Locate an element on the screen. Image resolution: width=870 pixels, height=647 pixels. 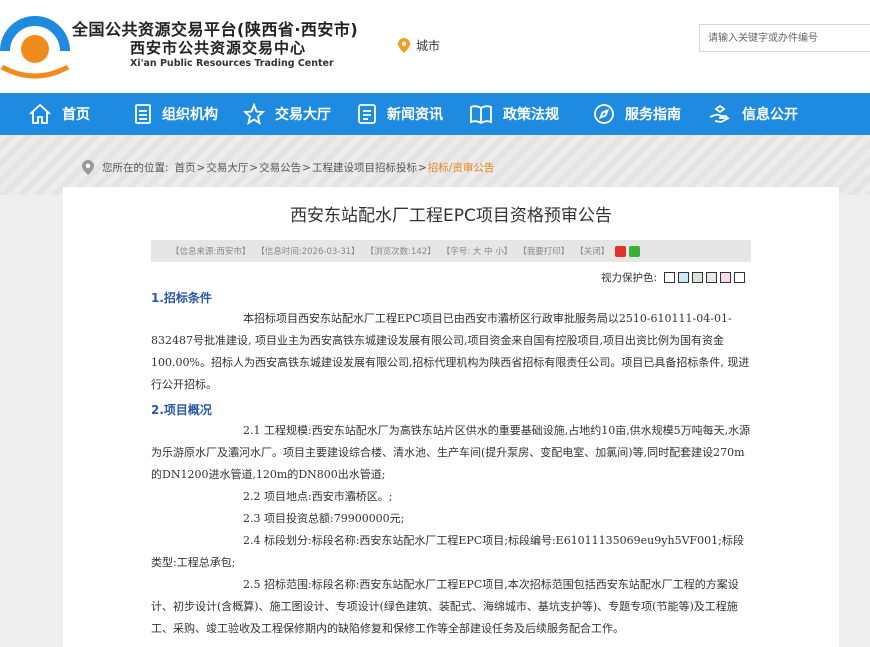
nav-label: 政策法规 is located at coordinates (531, 115).